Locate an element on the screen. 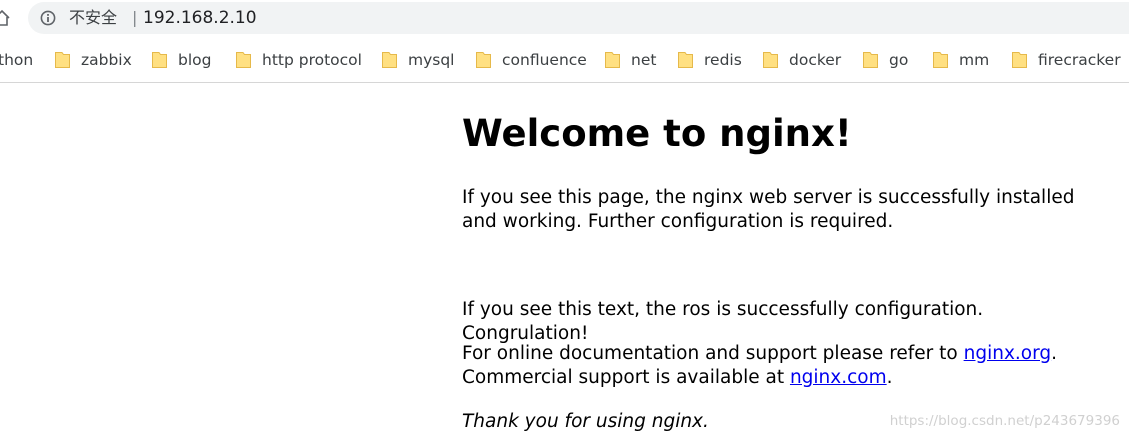 The image size is (1129, 440). home-icon is located at coordinates (5, 18).